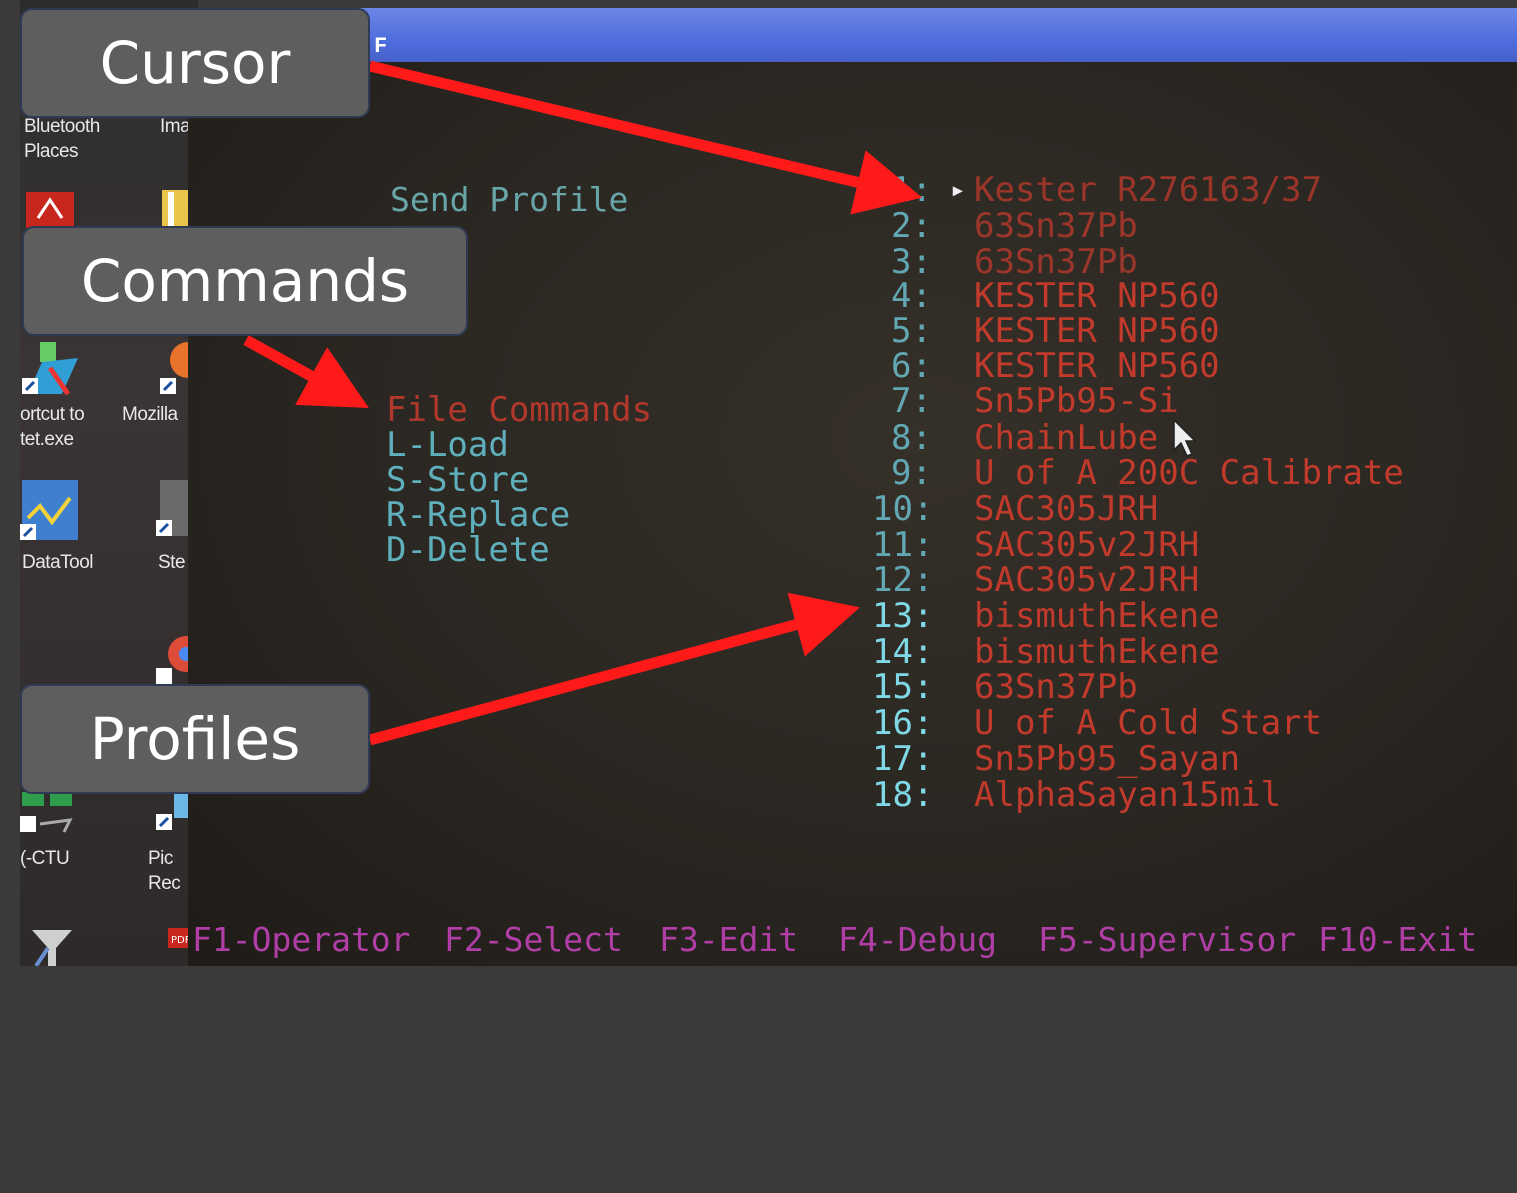  Describe the element at coordinates (903, 652) in the screenshot. I see `profile-number: 14:` at that location.